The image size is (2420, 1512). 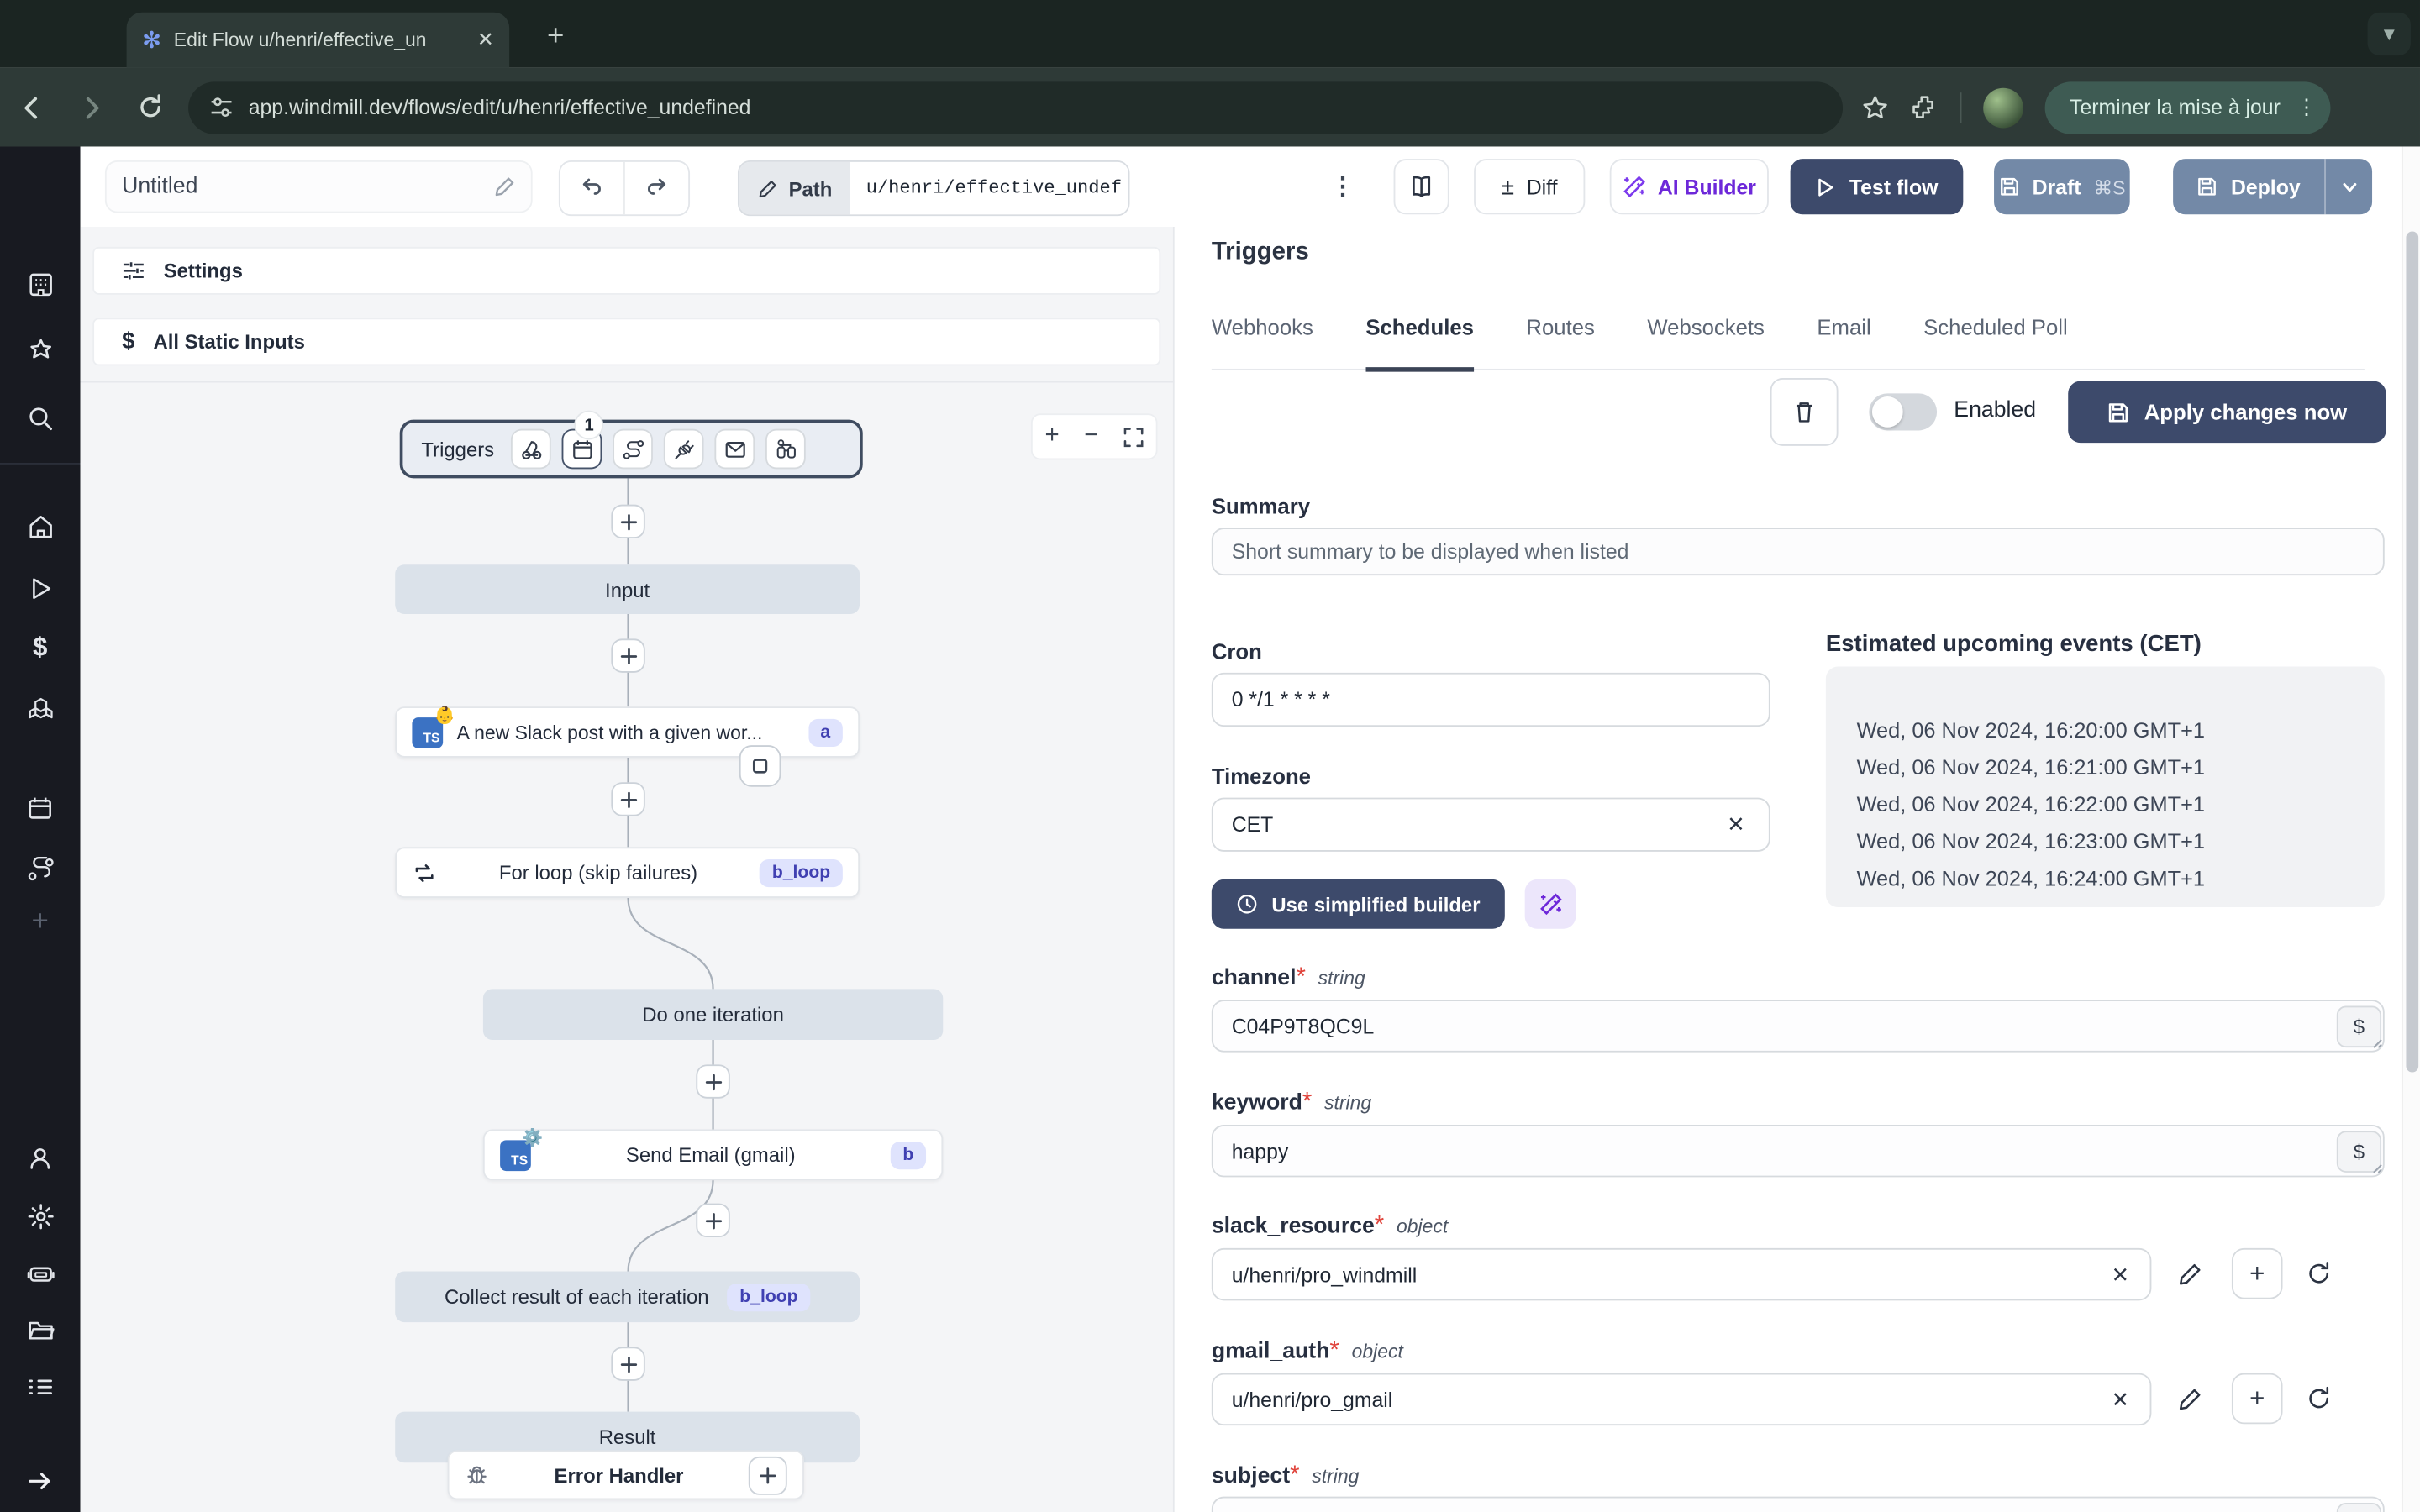 What do you see at coordinates (760, 766) in the screenshot?
I see `early-stop-button` at bounding box center [760, 766].